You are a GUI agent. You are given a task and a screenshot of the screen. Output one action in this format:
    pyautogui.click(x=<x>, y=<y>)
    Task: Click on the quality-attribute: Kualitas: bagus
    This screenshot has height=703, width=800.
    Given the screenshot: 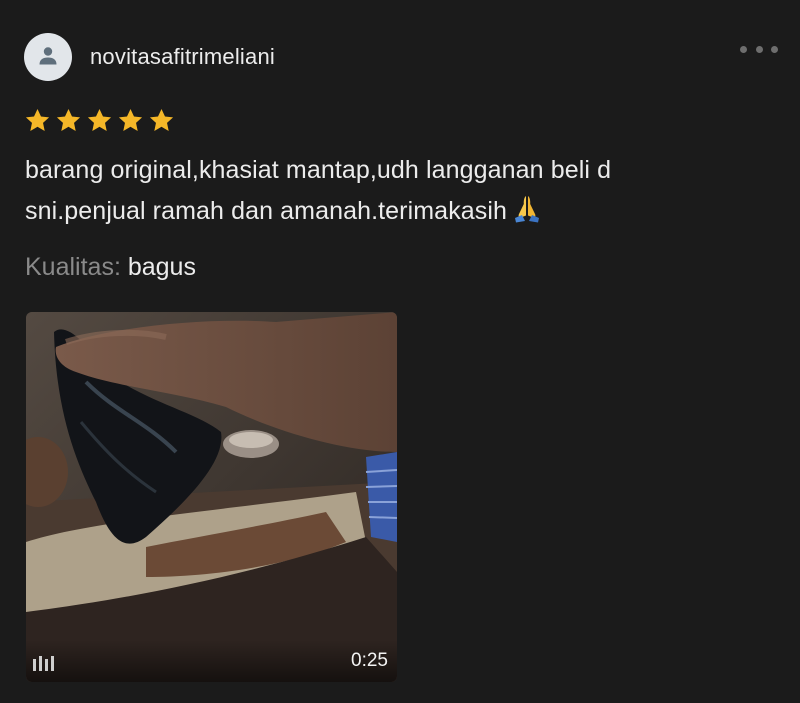 What is the action you would take?
    pyautogui.click(x=110, y=267)
    